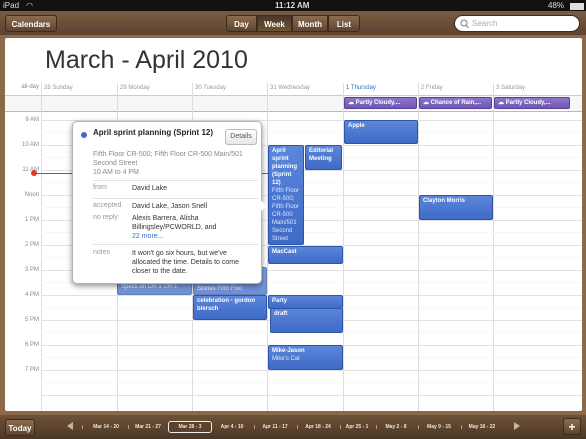  Describe the element at coordinates (84, 135) in the screenshot. I see `calendar-color-dot` at that location.